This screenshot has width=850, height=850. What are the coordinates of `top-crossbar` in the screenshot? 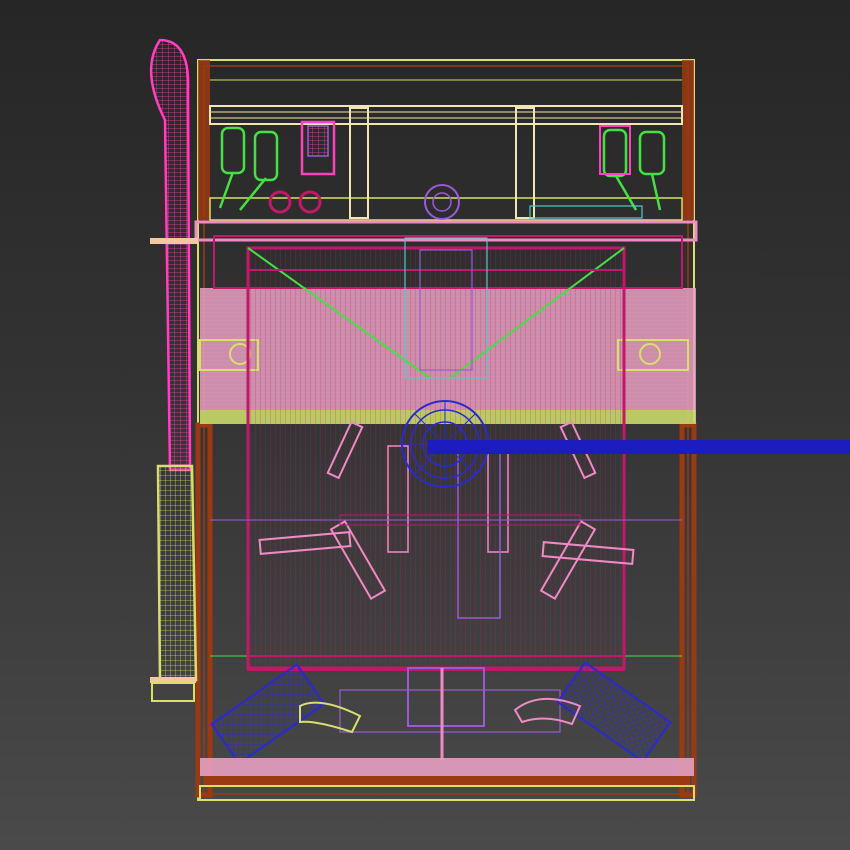 It's located at (446, 163).